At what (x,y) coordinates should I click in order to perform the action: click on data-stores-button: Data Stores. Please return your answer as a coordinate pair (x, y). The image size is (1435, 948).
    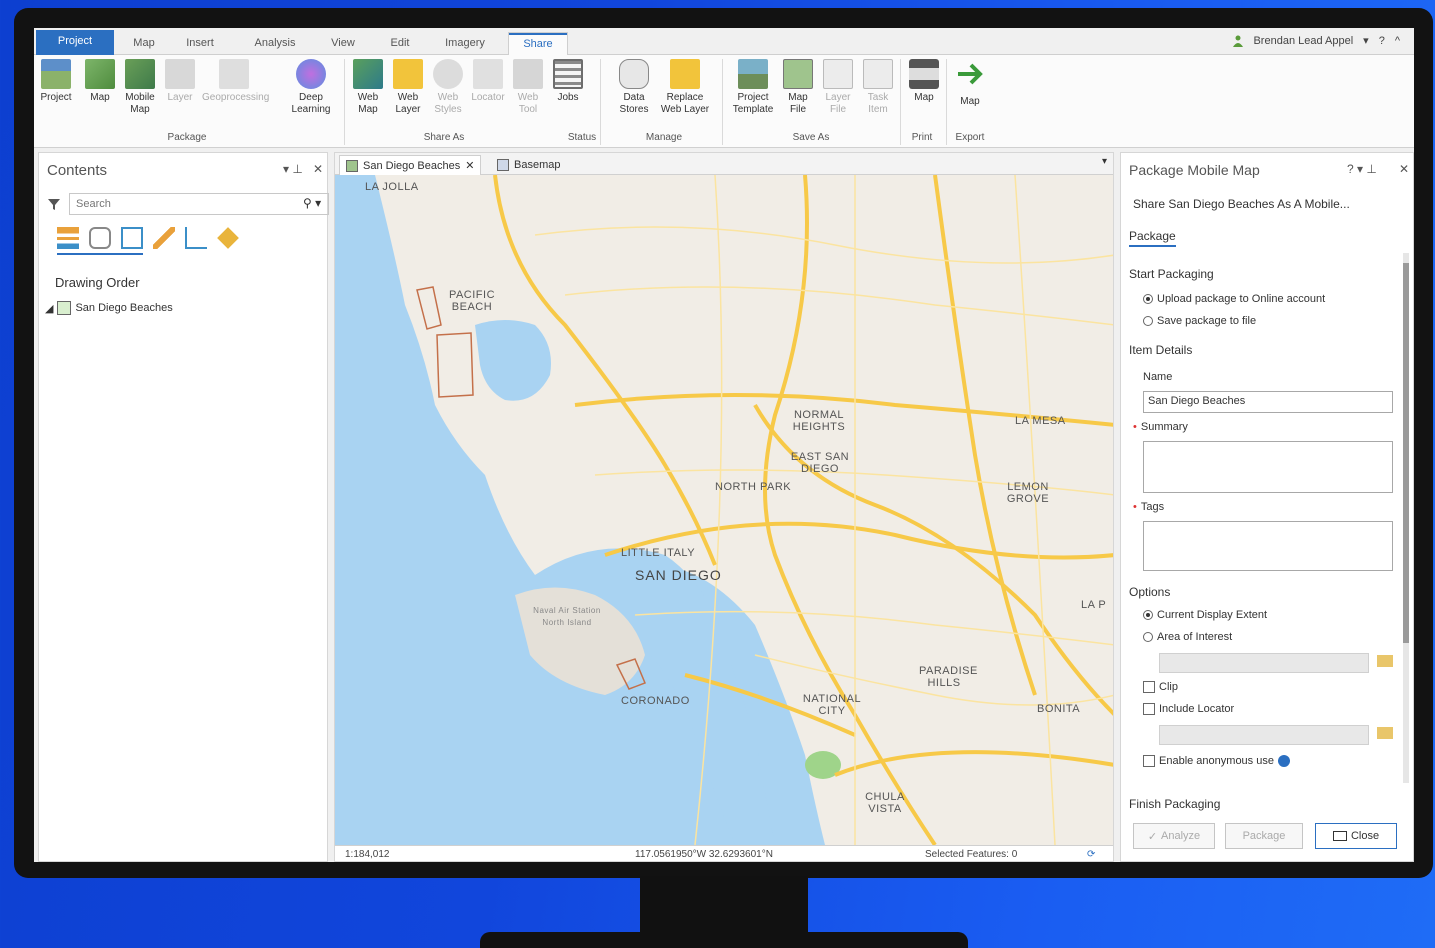
    Looking at the image, I should click on (634, 87).